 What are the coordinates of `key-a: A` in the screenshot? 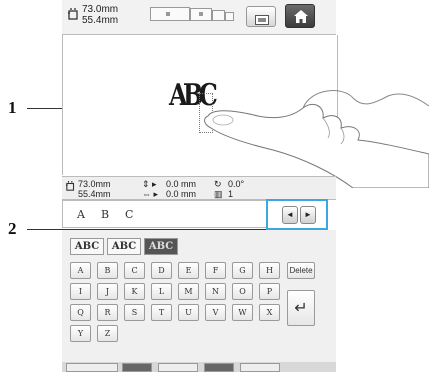 It's located at (80, 270).